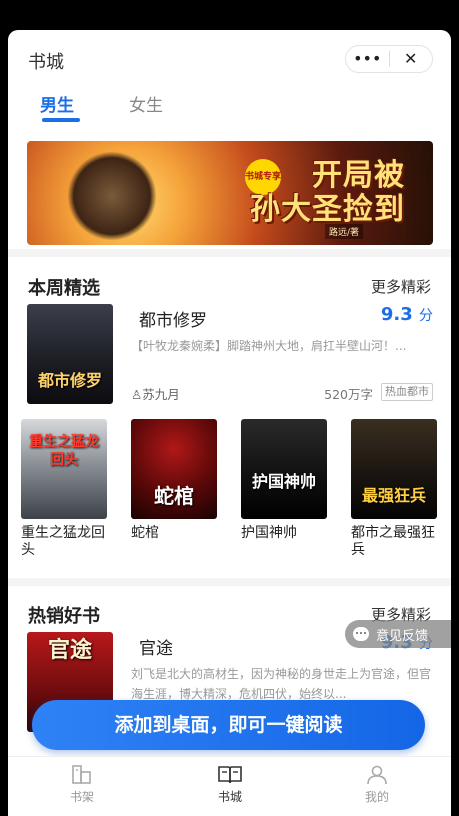 This screenshot has width=459, height=816. Describe the element at coordinates (401, 286) in the screenshot. I see `weekly-more-link: 更多精彩` at that location.